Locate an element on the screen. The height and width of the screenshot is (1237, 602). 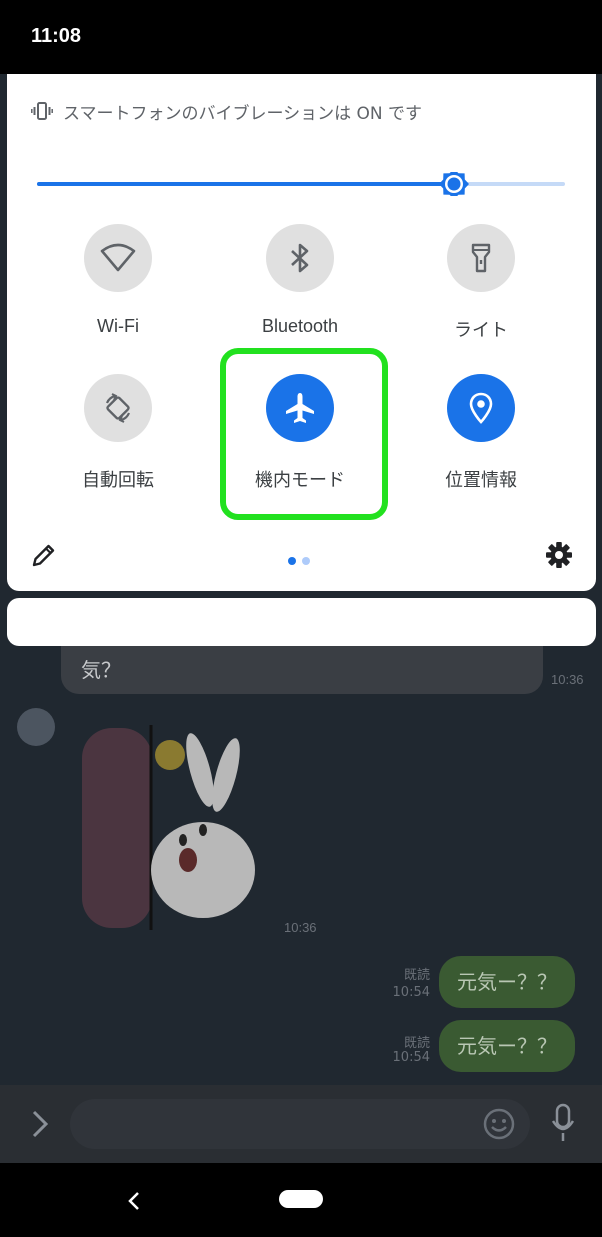
bluetooth-icon is located at coordinates (300, 258).